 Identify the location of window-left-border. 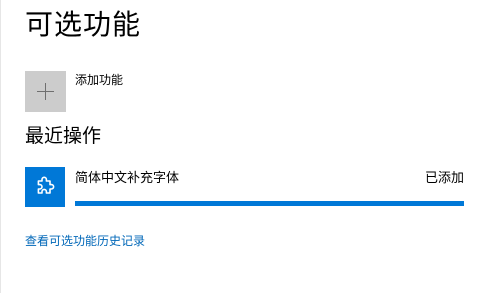
(0, 146).